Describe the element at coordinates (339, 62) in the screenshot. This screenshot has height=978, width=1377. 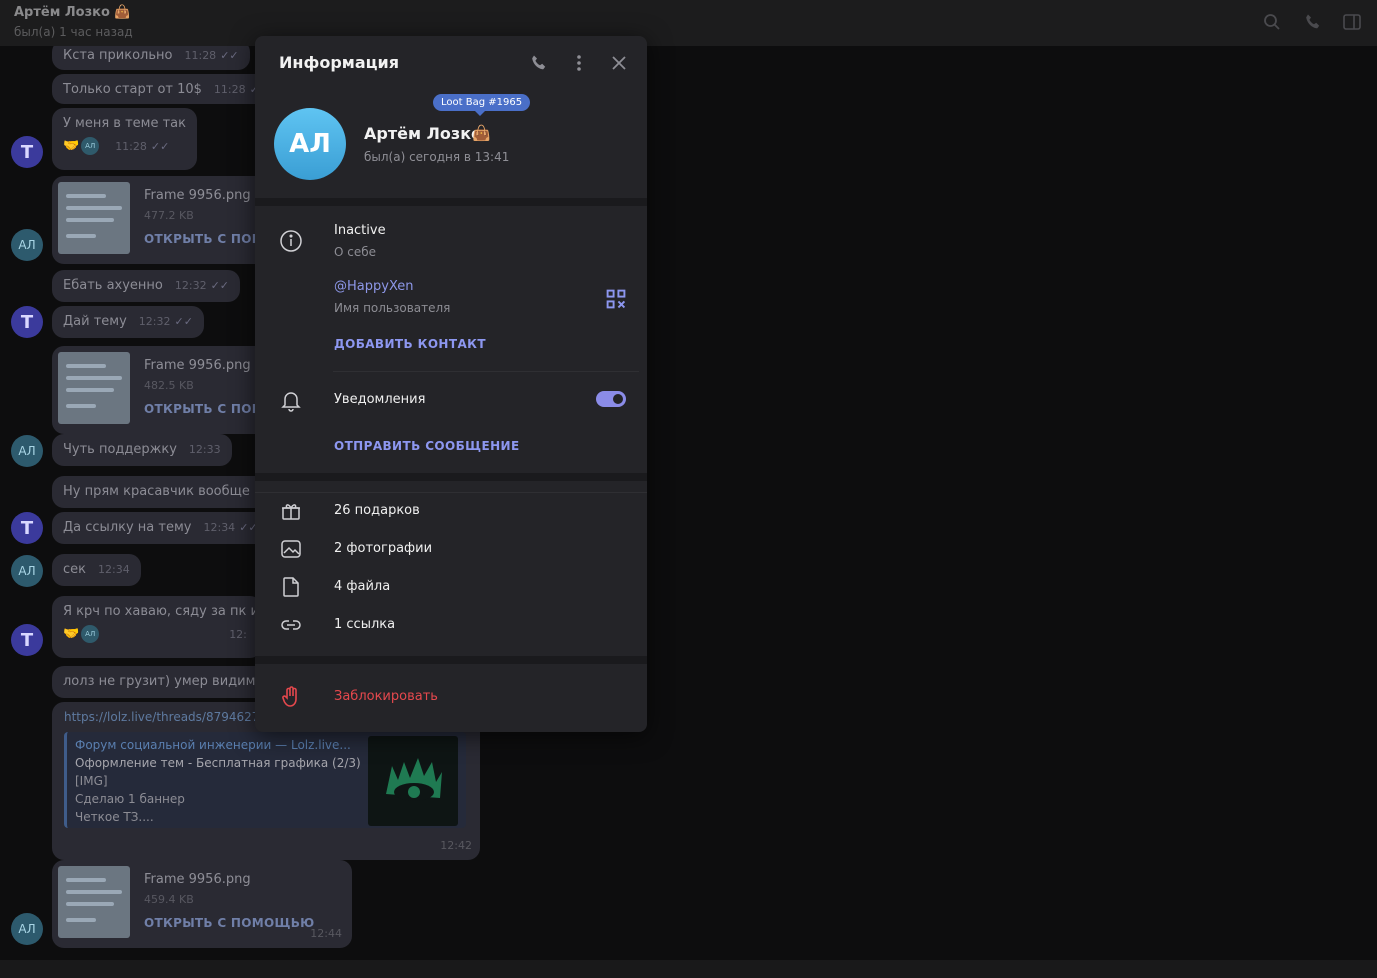
I see `panel-title: Информация` at that location.